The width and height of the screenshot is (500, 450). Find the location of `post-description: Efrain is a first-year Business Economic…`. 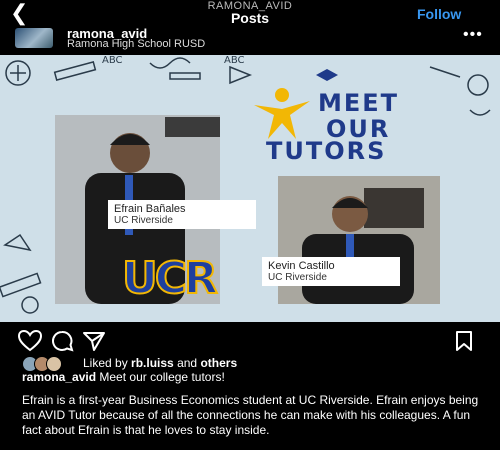

post-description: Efrain is a first-year Business Economic… is located at coordinates (250, 415).